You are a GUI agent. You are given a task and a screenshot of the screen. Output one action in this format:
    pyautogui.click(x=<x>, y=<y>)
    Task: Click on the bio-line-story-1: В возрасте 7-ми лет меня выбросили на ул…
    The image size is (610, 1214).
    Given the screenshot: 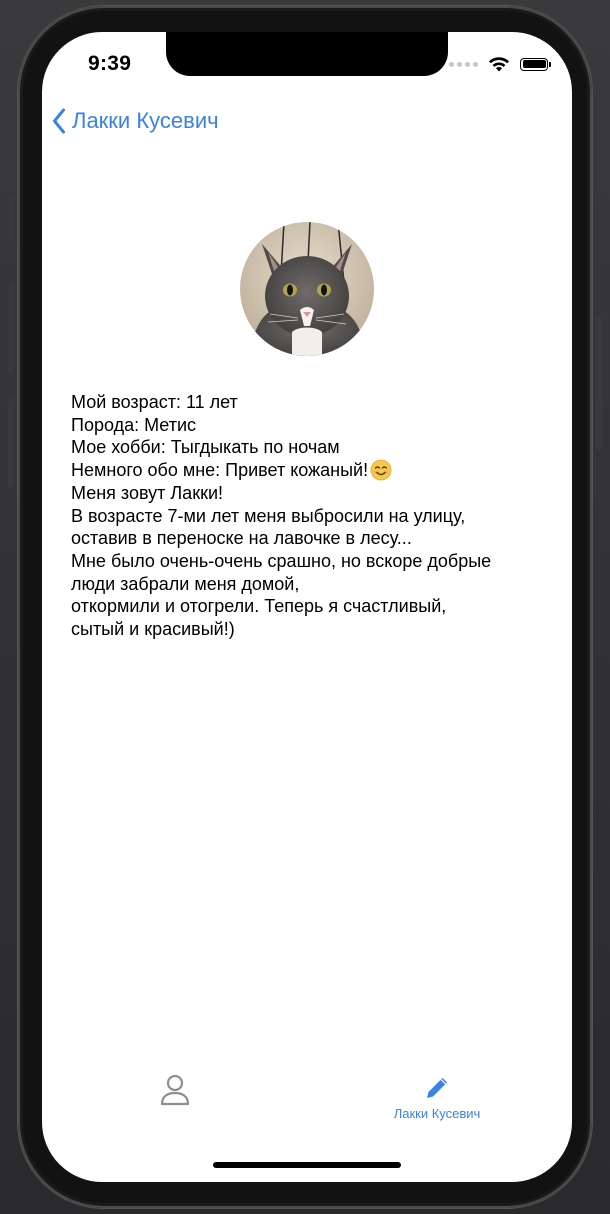 What is the action you would take?
    pyautogui.click(x=268, y=515)
    